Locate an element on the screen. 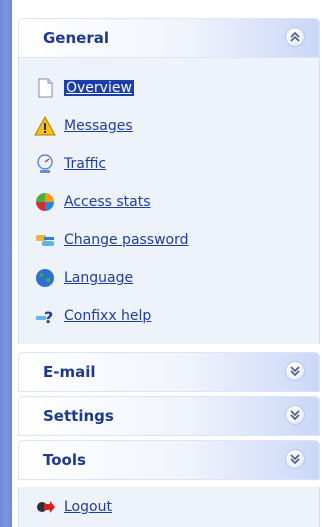  nav-item-logout: Logout is located at coordinates (73, 507).